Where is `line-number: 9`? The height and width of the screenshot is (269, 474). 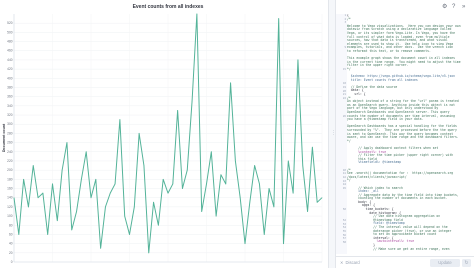 line-number: 9 is located at coordinates (345, 48).